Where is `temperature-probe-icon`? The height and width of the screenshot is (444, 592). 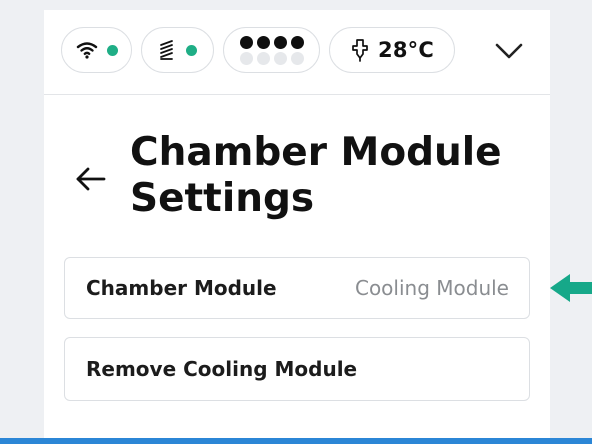
temperature-probe-icon is located at coordinates (360, 50).